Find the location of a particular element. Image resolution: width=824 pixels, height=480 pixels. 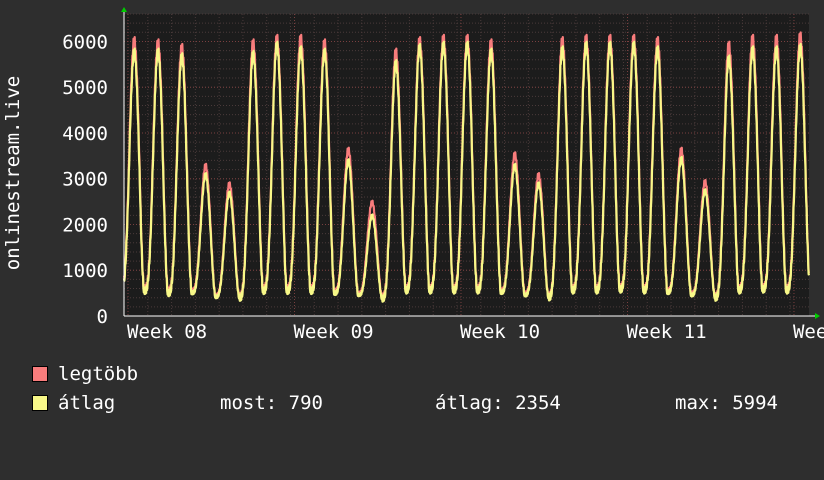

y-tick-labels: 0 1000 2000 3000 4000 5000 6000 is located at coordinates (85, 179).